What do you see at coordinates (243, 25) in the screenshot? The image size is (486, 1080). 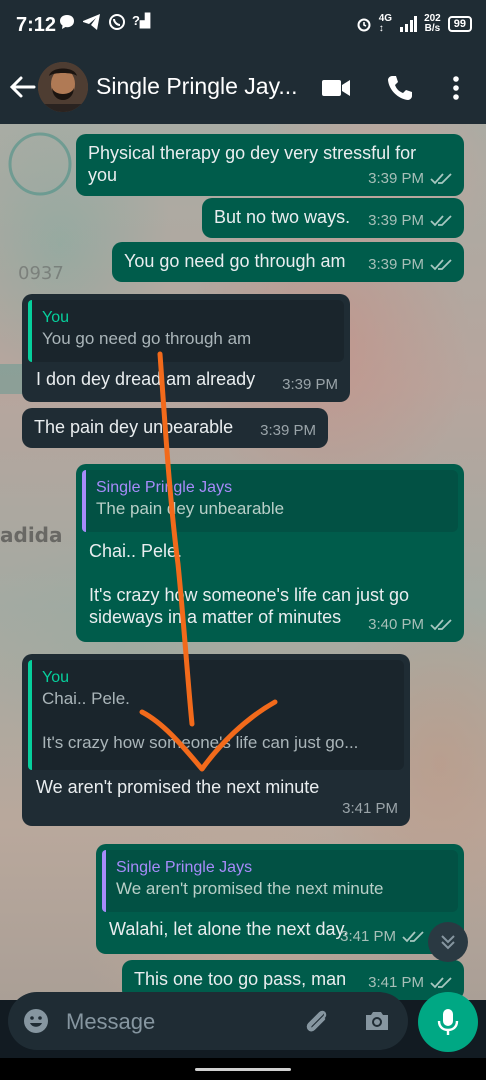 I see `status-bar: 7:12 ?▟ 4G ↕ 202 B/s 99` at bounding box center [243, 25].